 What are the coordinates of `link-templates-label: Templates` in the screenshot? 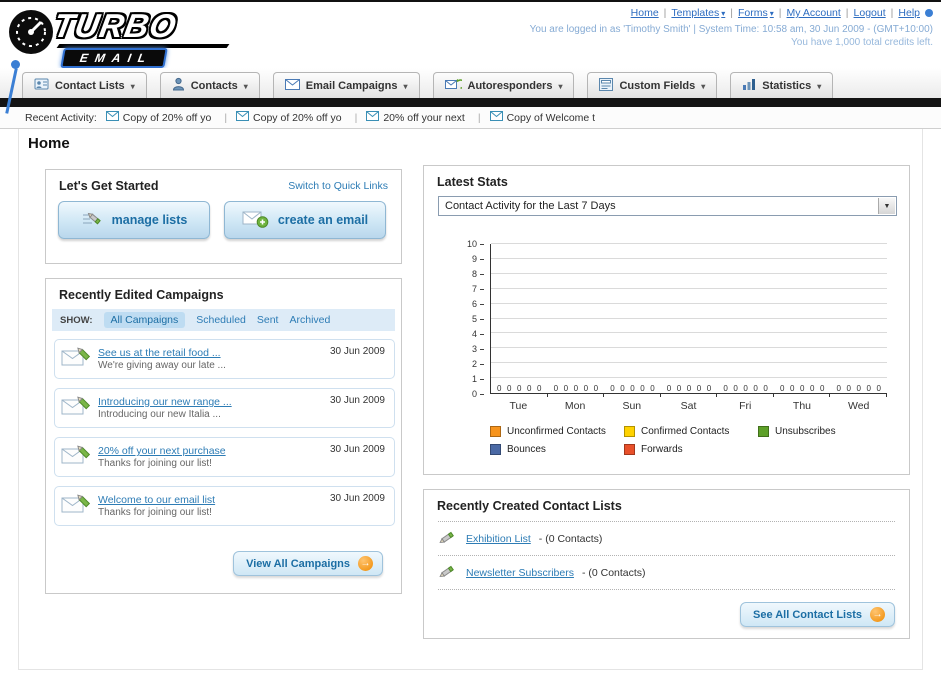 It's located at (695, 13).